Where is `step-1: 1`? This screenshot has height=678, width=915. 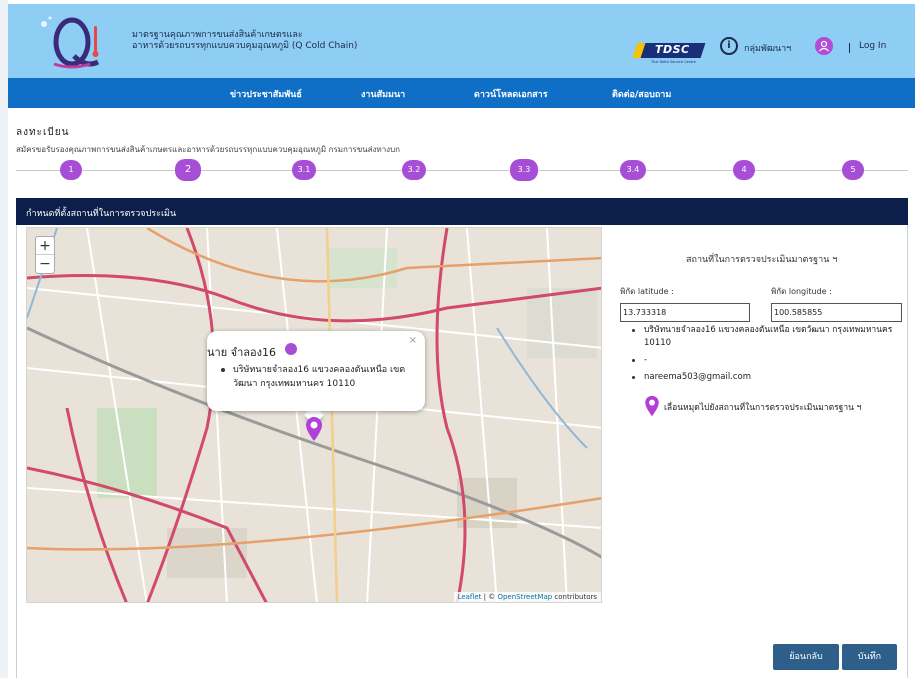 step-1: 1 is located at coordinates (71, 170).